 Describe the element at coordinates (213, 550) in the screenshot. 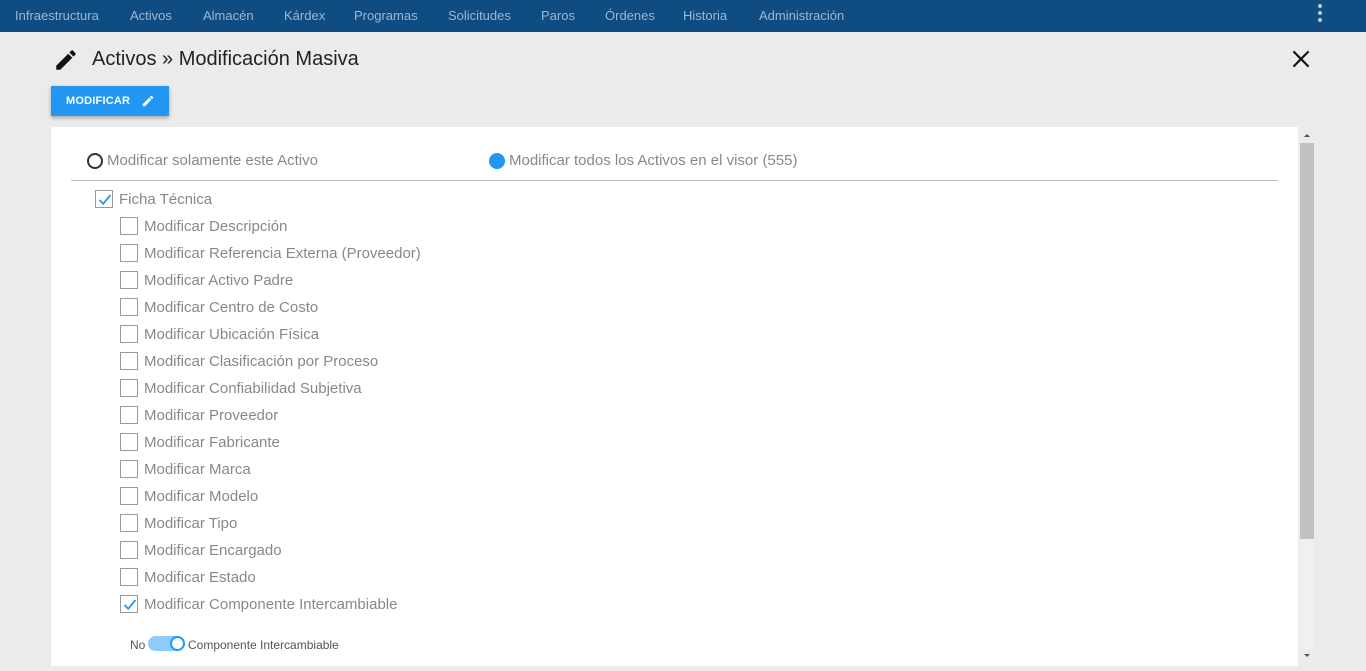

I see `field-label-encargado: Modificar Encargado` at that location.